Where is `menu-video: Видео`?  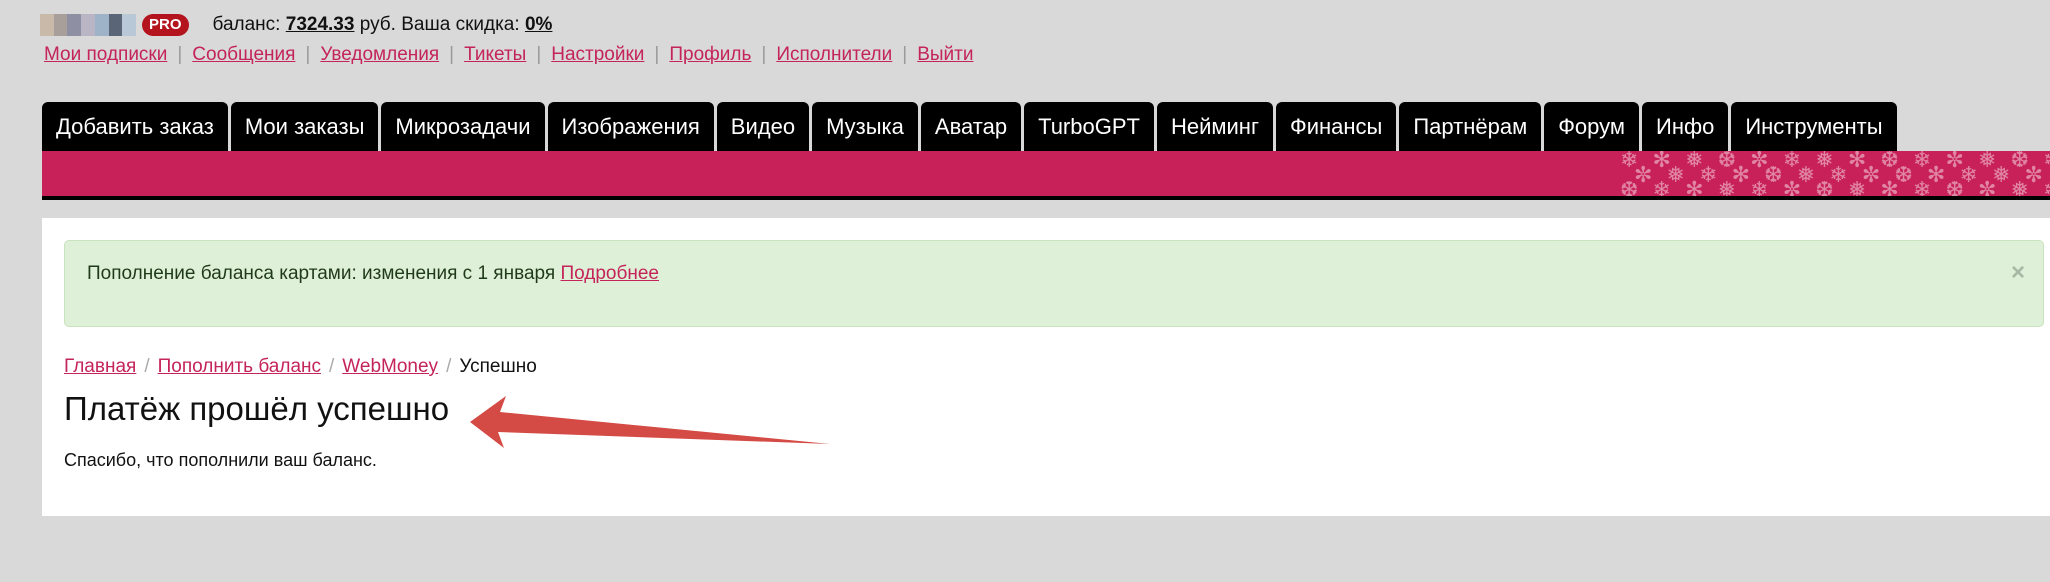 menu-video: Видео is located at coordinates (763, 126).